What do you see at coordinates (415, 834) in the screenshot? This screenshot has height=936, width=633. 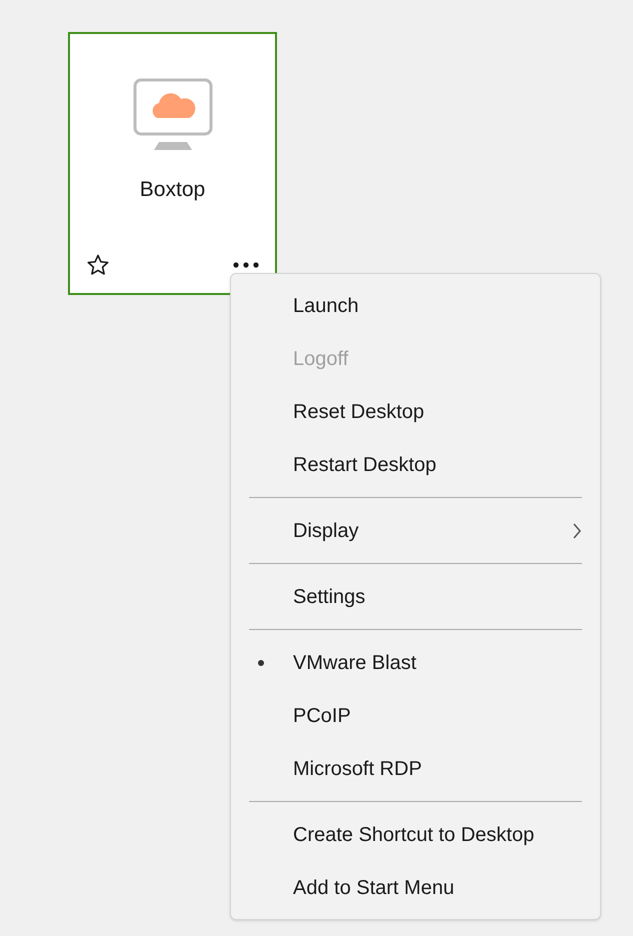 I see `menu-item: Create Shortcut to Desktop` at bounding box center [415, 834].